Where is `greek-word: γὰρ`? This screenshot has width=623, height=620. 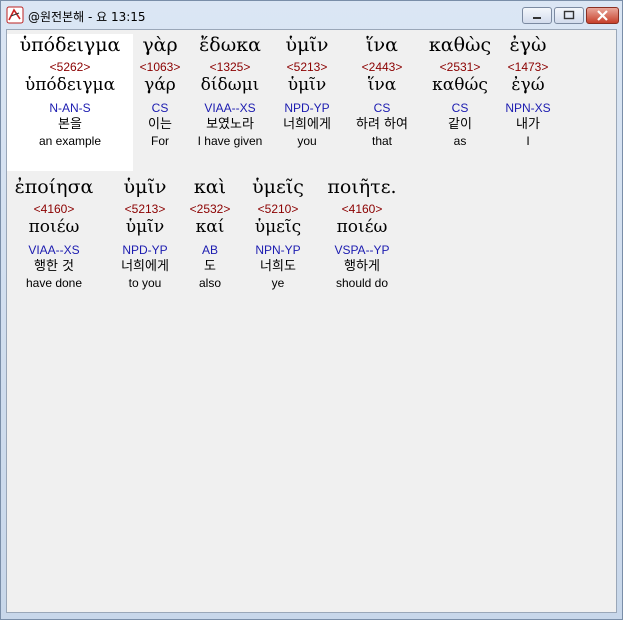
greek-word: γὰρ is located at coordinates (160, 45).